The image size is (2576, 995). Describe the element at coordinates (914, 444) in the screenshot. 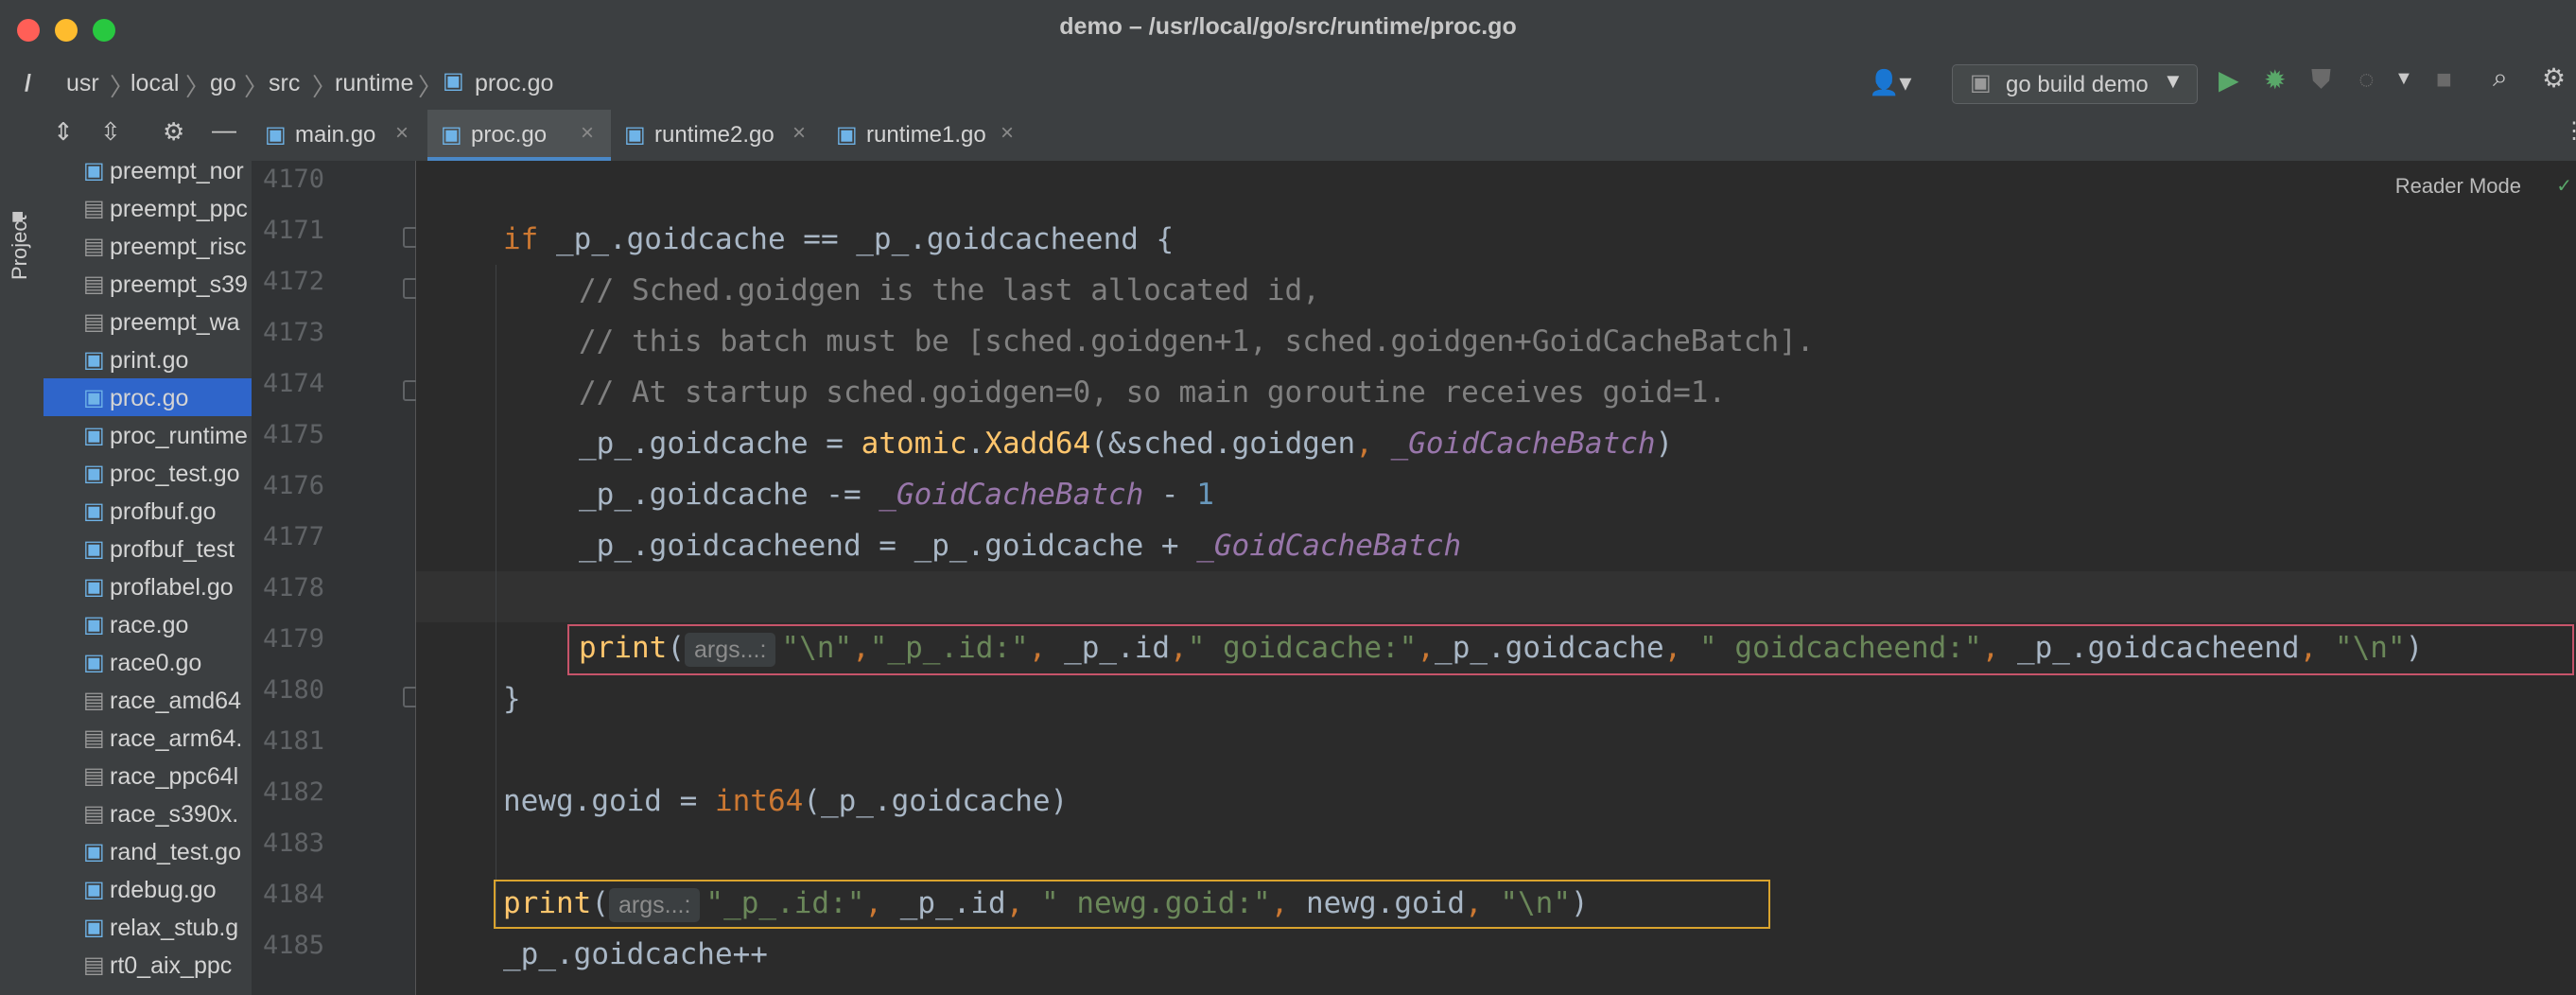

I see `package-name: atomic` at that location.